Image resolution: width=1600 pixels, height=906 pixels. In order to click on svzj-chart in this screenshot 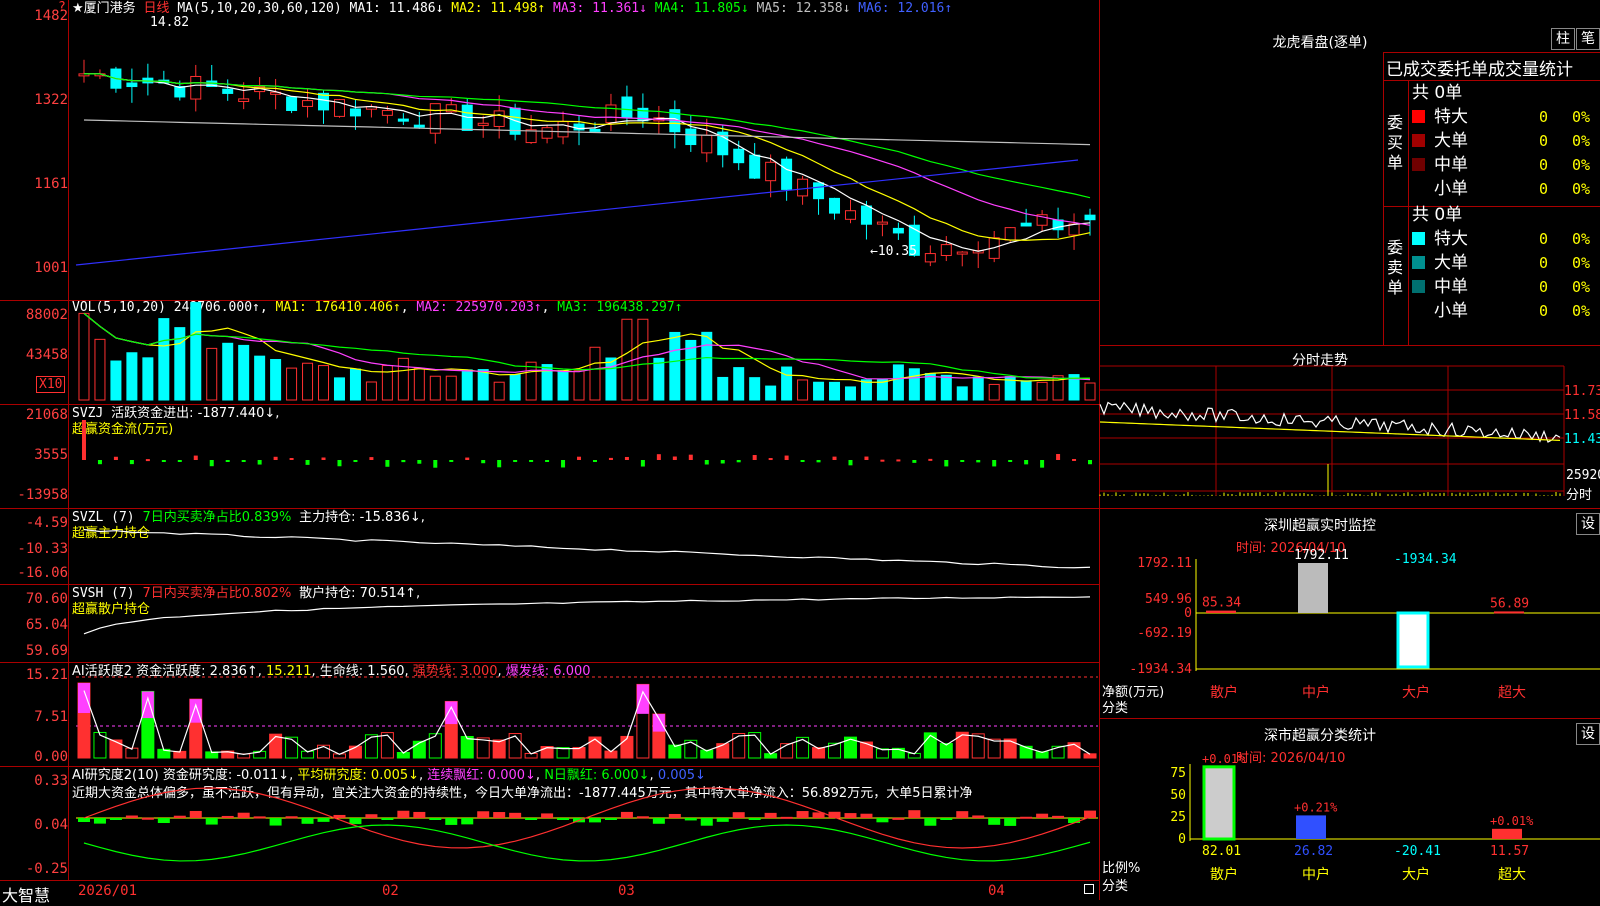, I will do `click(549, 456)`.